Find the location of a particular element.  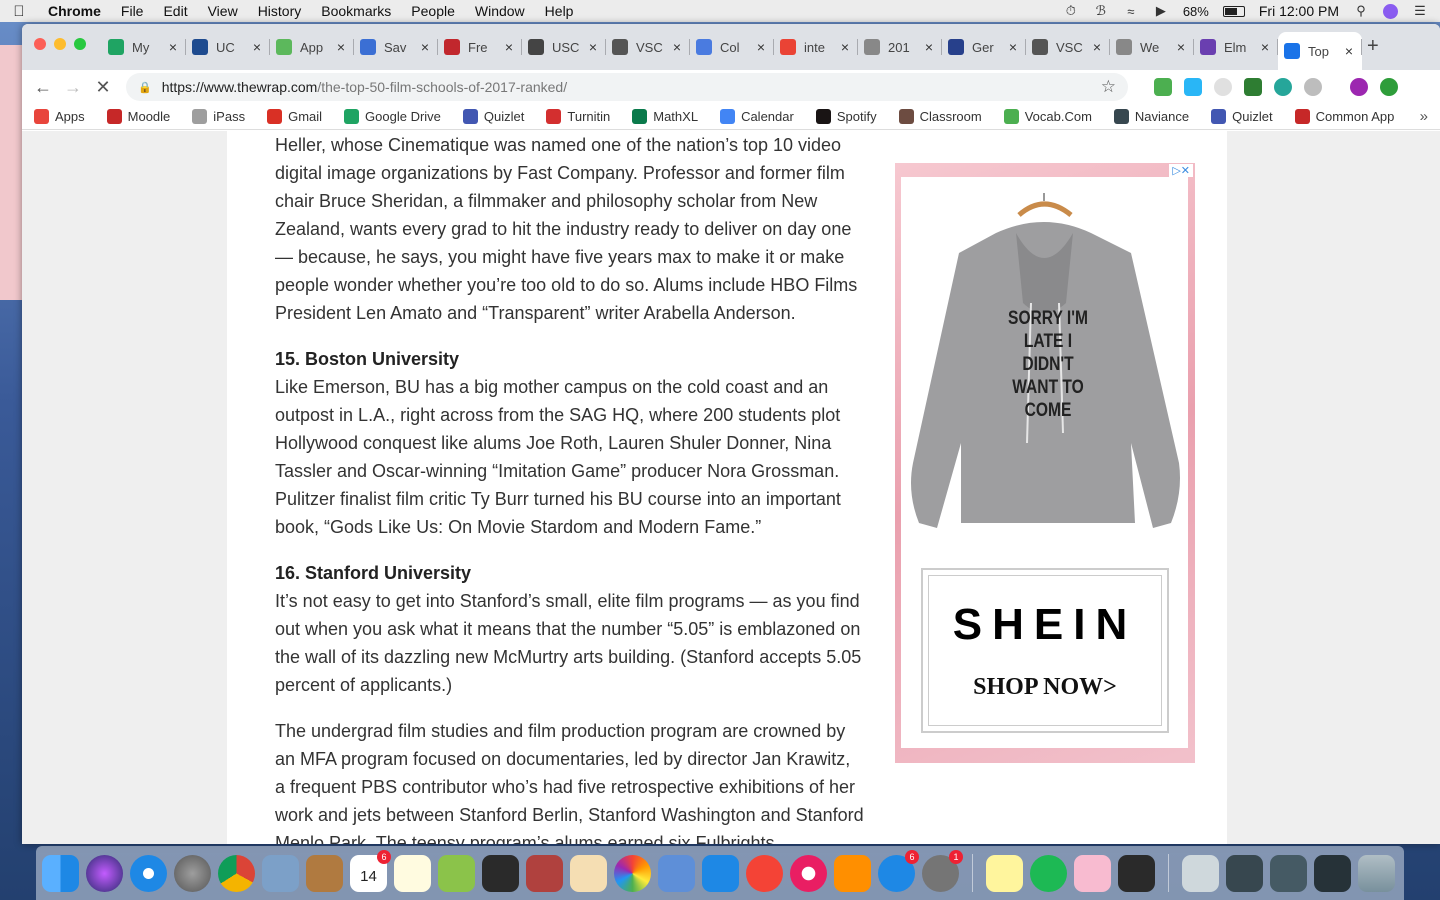

photos-icon is located at coordinates (632, 873).